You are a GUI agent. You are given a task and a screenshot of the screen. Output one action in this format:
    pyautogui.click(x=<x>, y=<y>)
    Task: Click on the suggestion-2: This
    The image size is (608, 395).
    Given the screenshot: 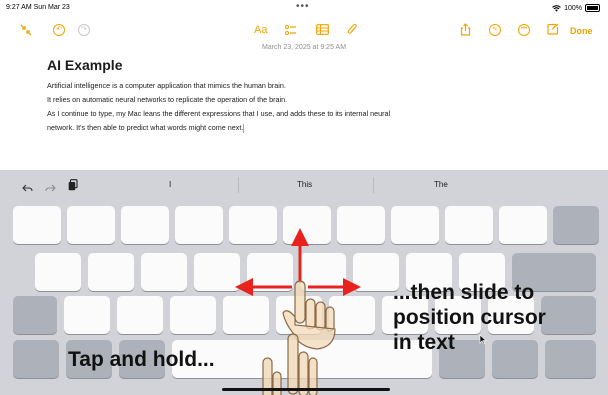 What is the action you would take?
    pyautogui.click(x=304, y=184)
    